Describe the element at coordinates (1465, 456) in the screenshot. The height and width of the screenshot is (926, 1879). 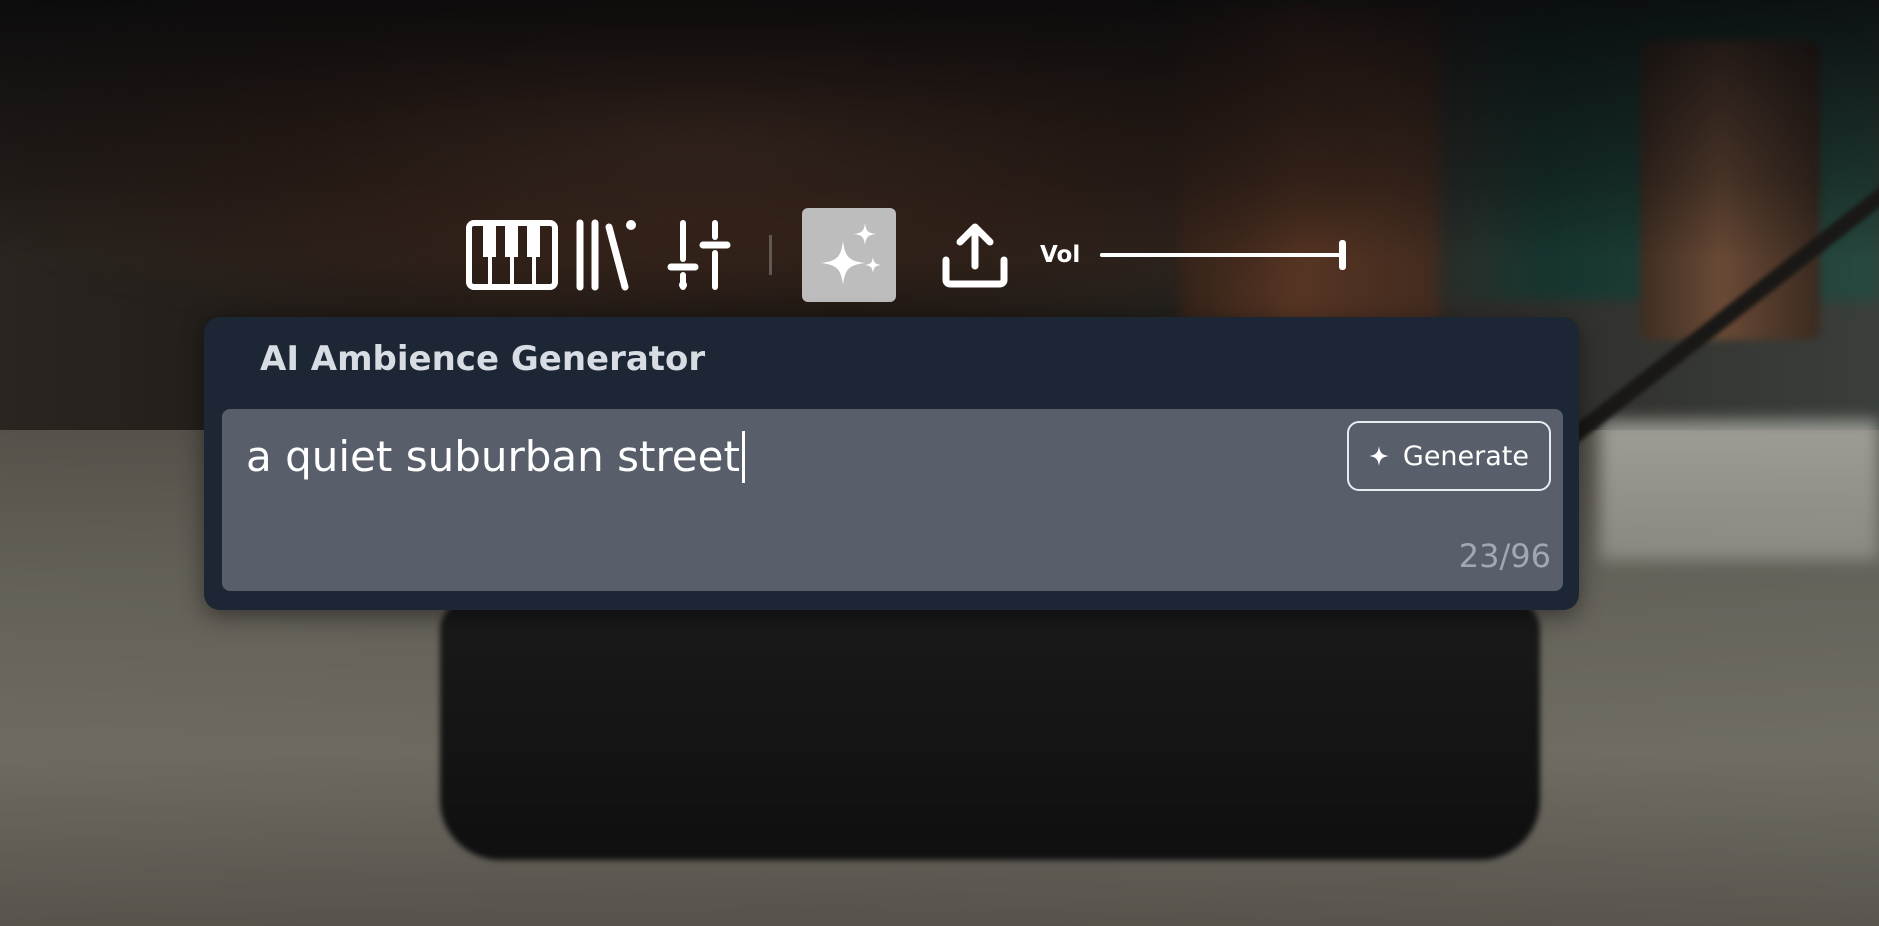
I see `generate-label: Generate` at that location.